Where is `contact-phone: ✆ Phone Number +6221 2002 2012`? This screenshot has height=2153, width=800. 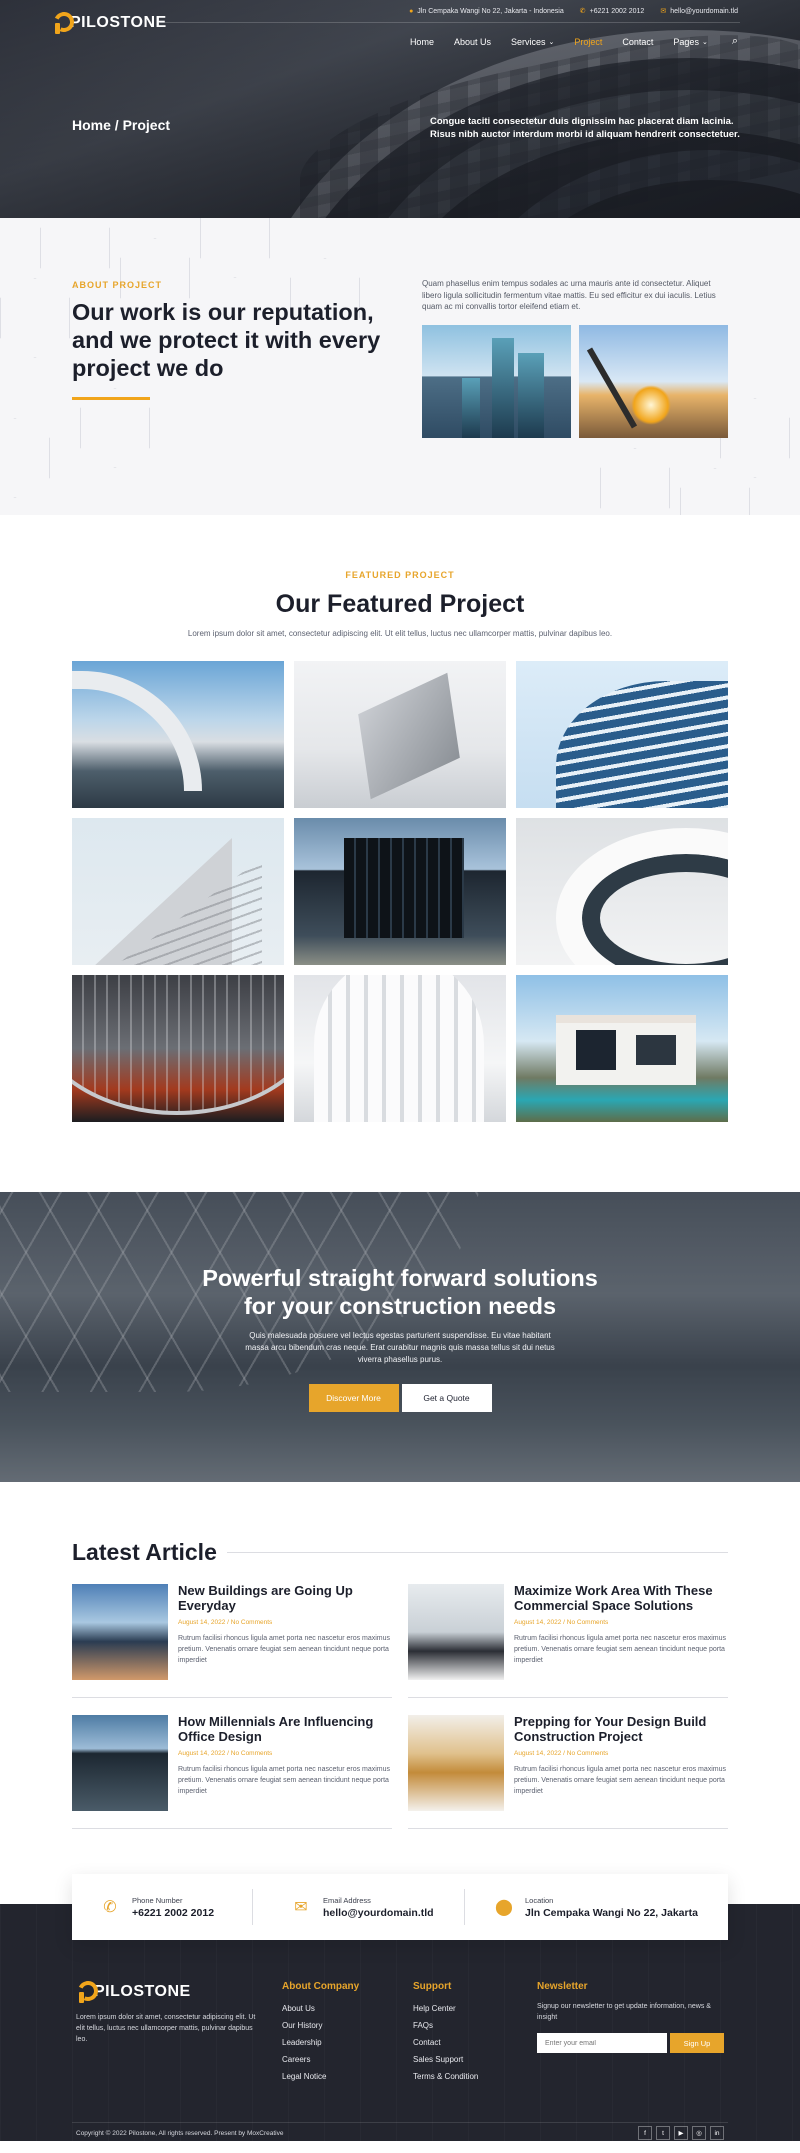
contact-phone: ✆ Phone Number +6221 2002 2012 is located at coordinates (162, 1907).